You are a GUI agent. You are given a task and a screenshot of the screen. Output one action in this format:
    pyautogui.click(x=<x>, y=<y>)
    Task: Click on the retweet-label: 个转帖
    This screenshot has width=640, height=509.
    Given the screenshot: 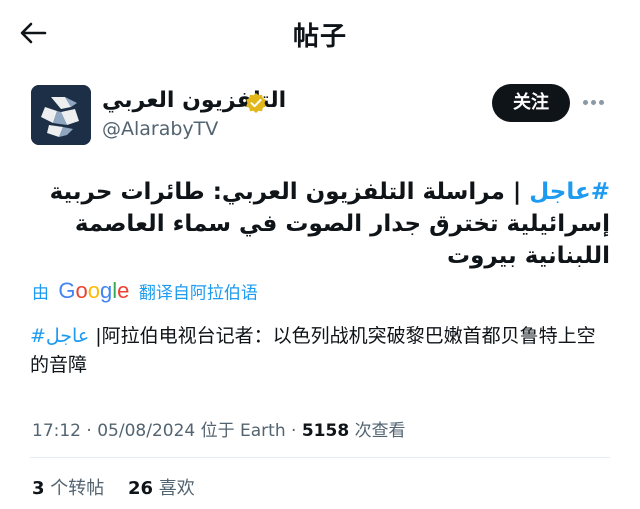 What is the action you would take?
    pyautogui.click(x=77, y=488)
    